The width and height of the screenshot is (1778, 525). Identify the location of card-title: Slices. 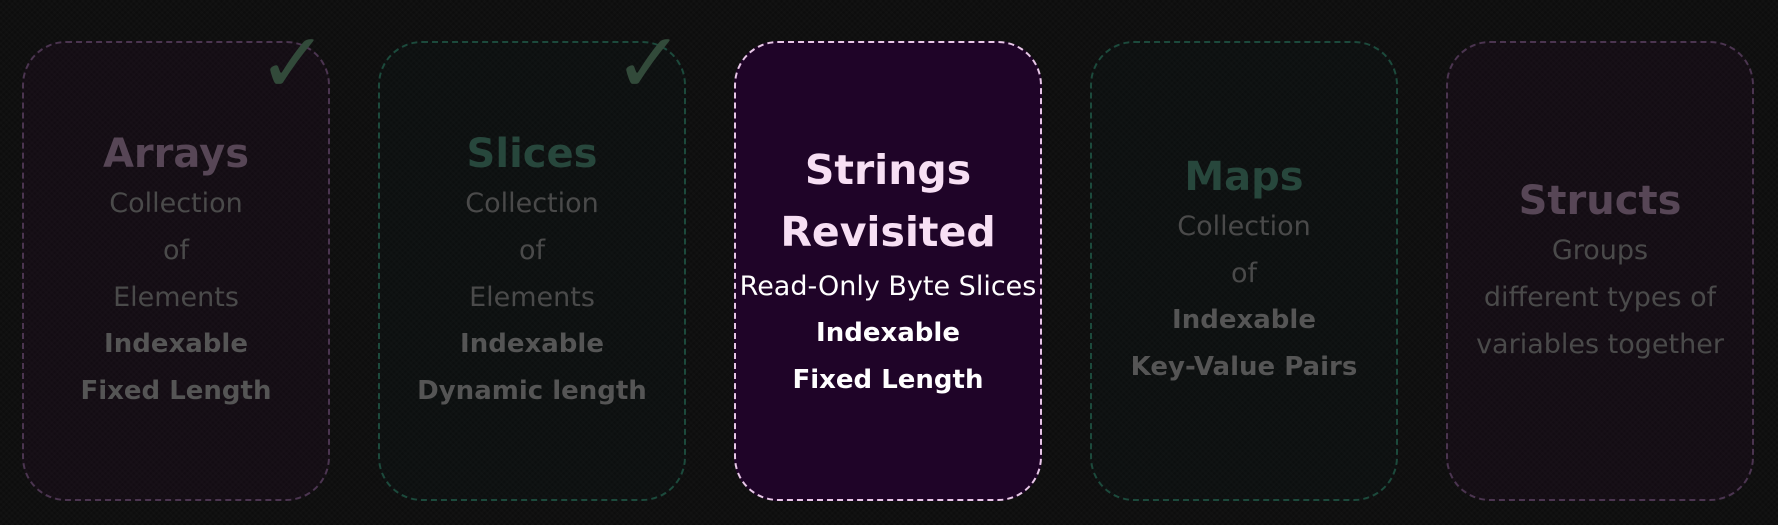
(532, 153).